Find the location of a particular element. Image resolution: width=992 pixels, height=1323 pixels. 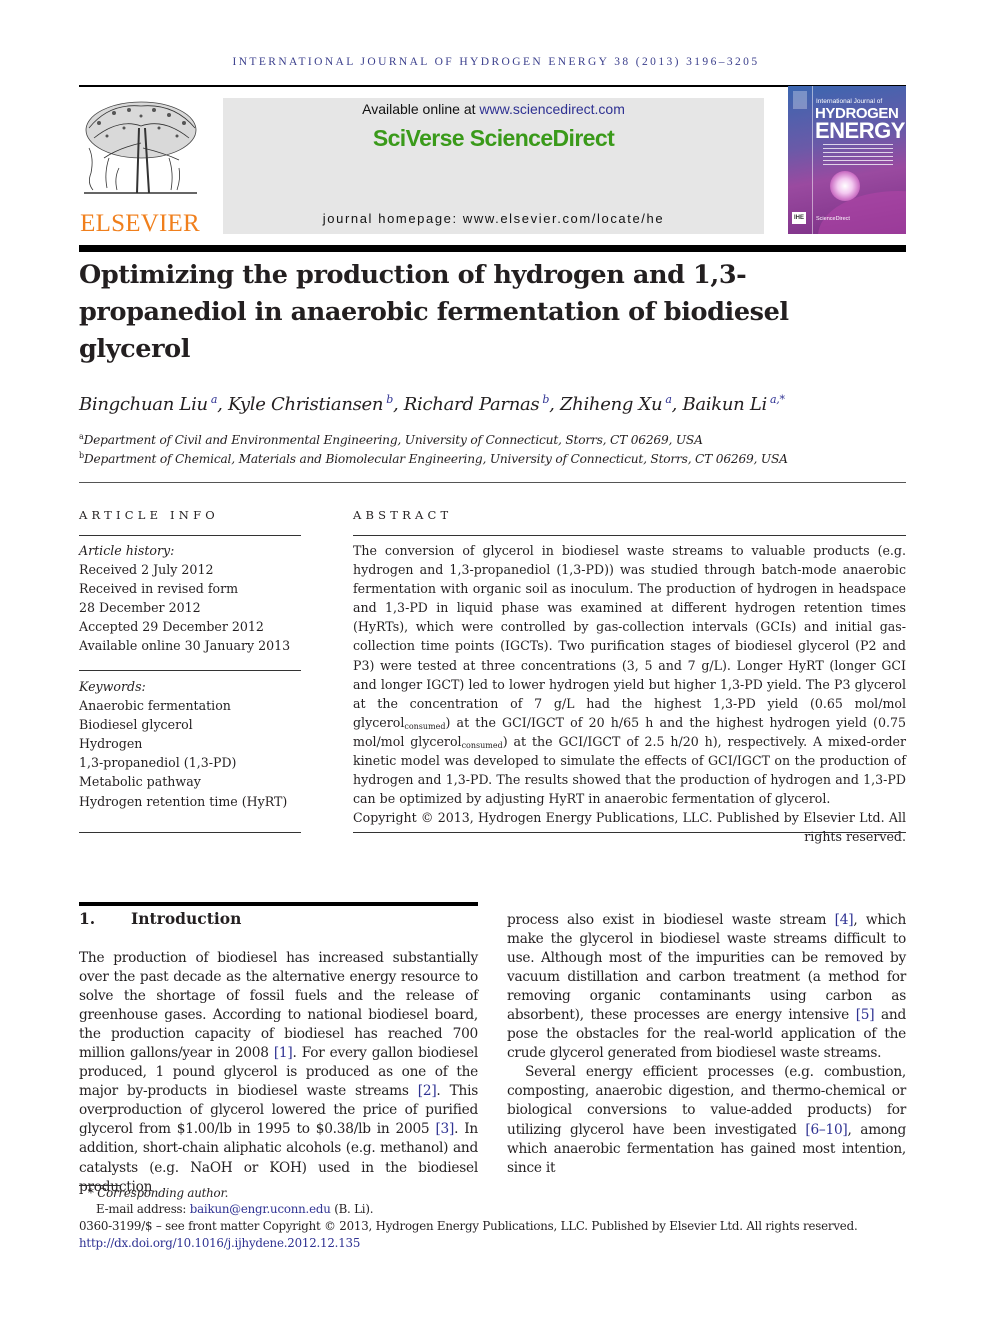

citation-link: [5] is located at coordinates (865, 1015).